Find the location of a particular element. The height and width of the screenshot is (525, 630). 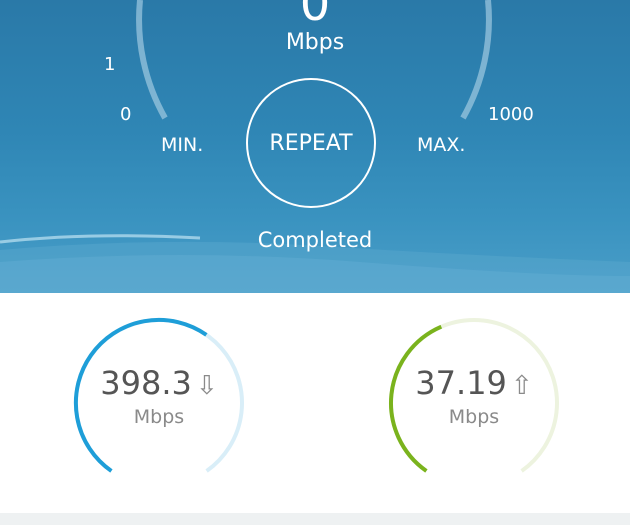

repeat-button-label: REPEAT is located at coordinates (311, 143).